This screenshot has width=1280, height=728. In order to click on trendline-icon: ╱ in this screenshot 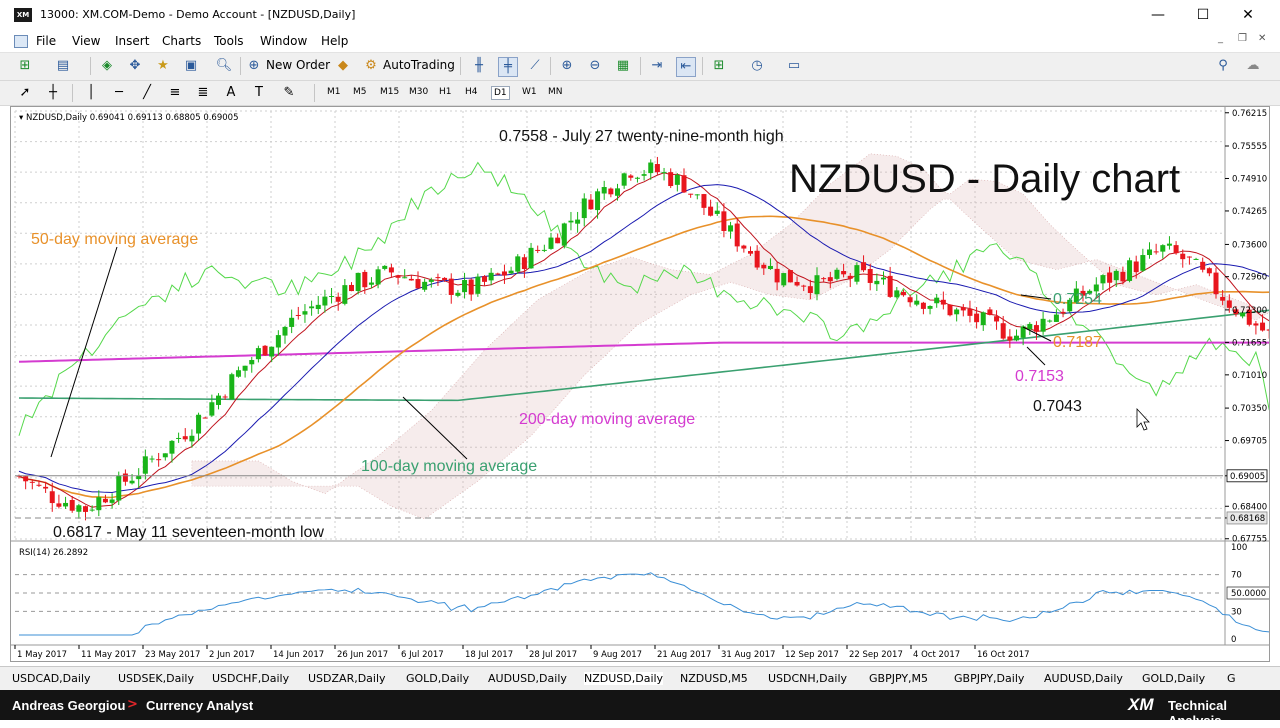, I will do `click(147, 93)`.